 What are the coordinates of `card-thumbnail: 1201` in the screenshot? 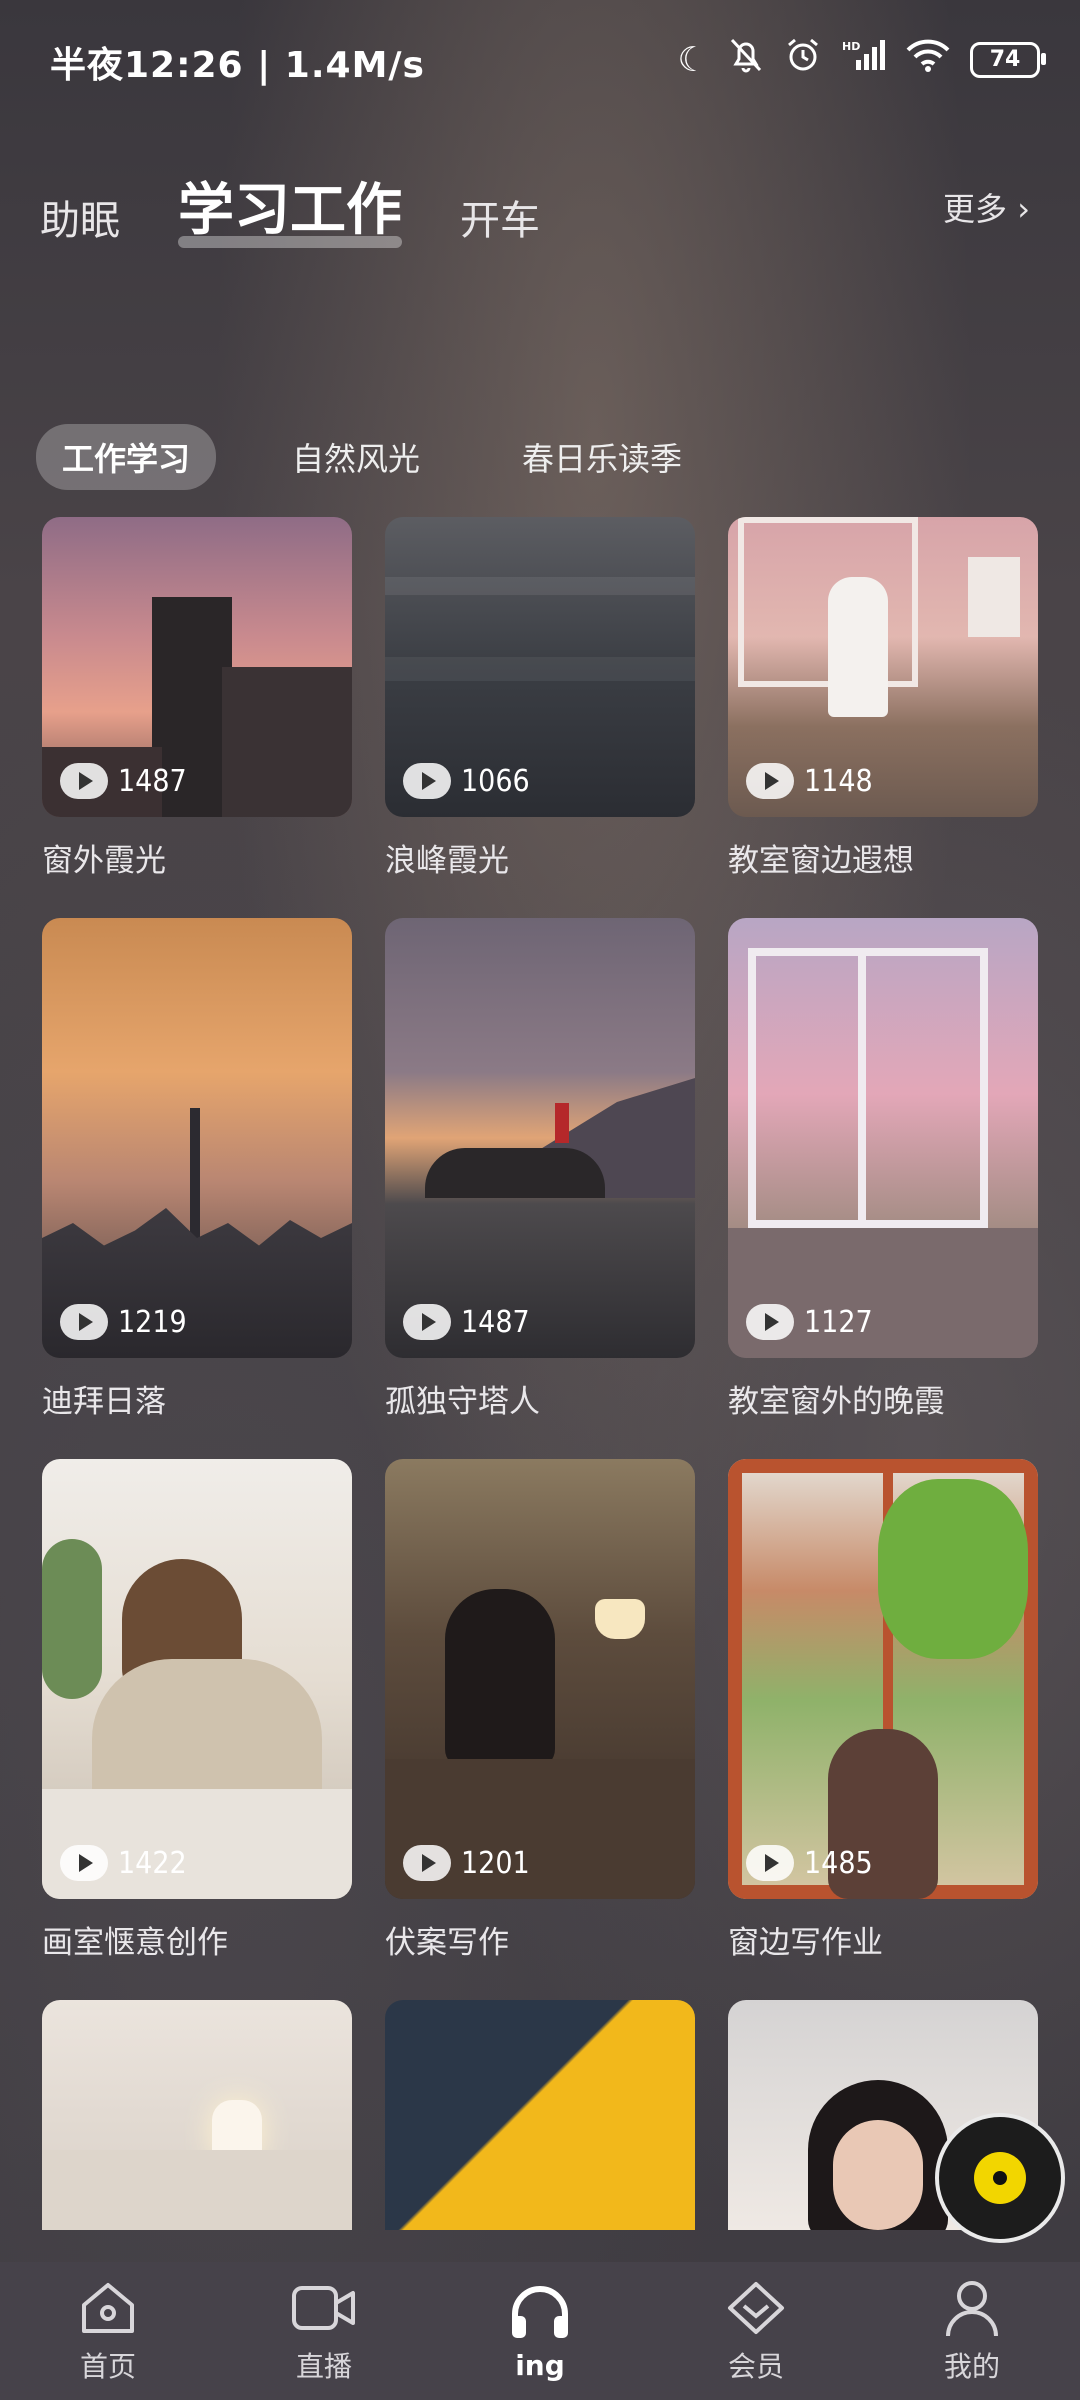 It's located at (540, 1679).